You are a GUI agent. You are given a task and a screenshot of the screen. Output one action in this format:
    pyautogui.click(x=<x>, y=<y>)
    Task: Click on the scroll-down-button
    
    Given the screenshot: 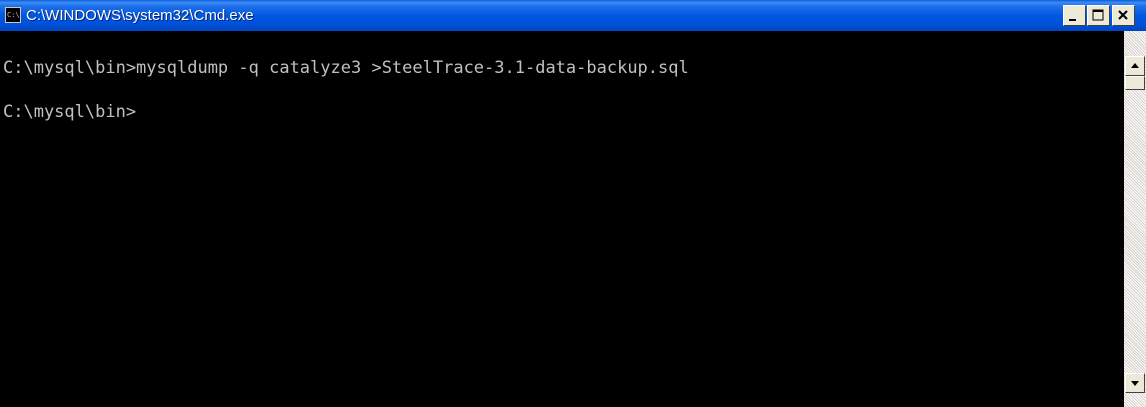 What is the action you would take?
    pyautogui.click(x=1135, y=383)
    